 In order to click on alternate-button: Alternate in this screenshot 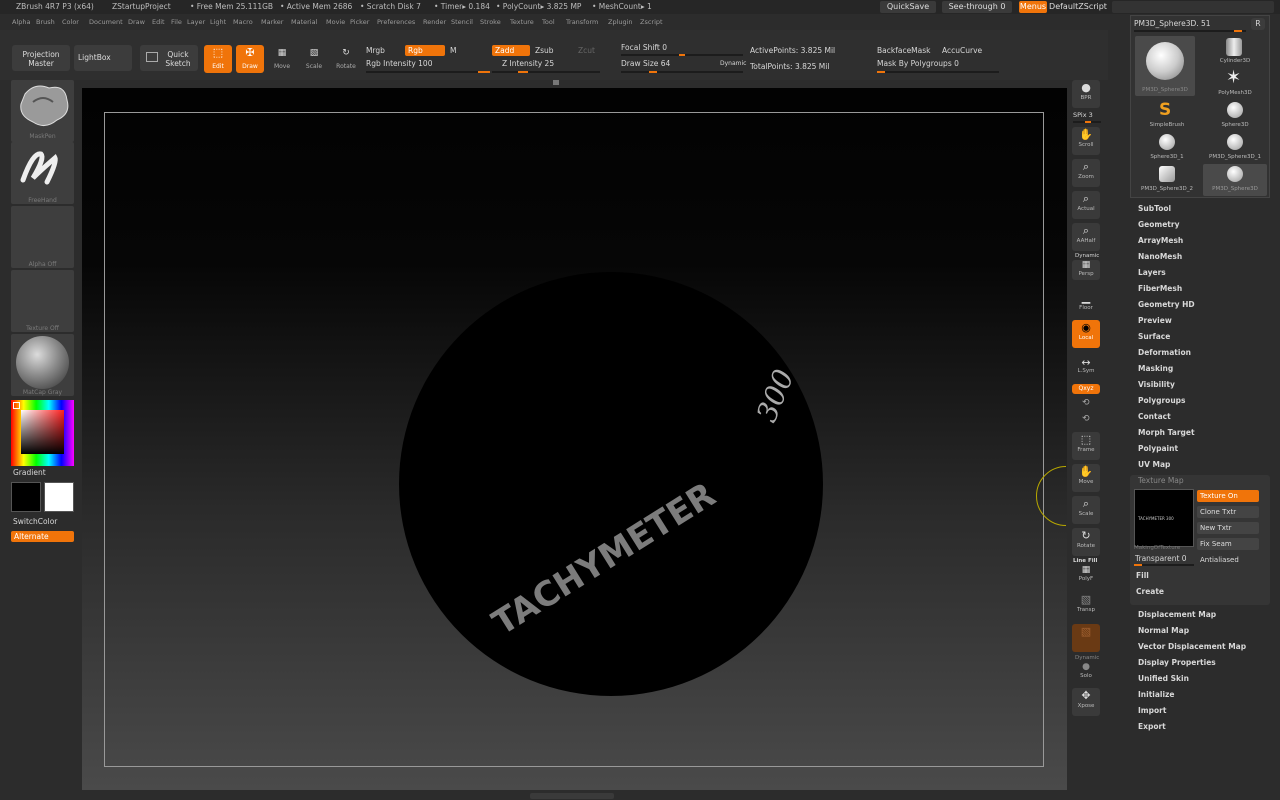, I will do `click(42, 536)`.